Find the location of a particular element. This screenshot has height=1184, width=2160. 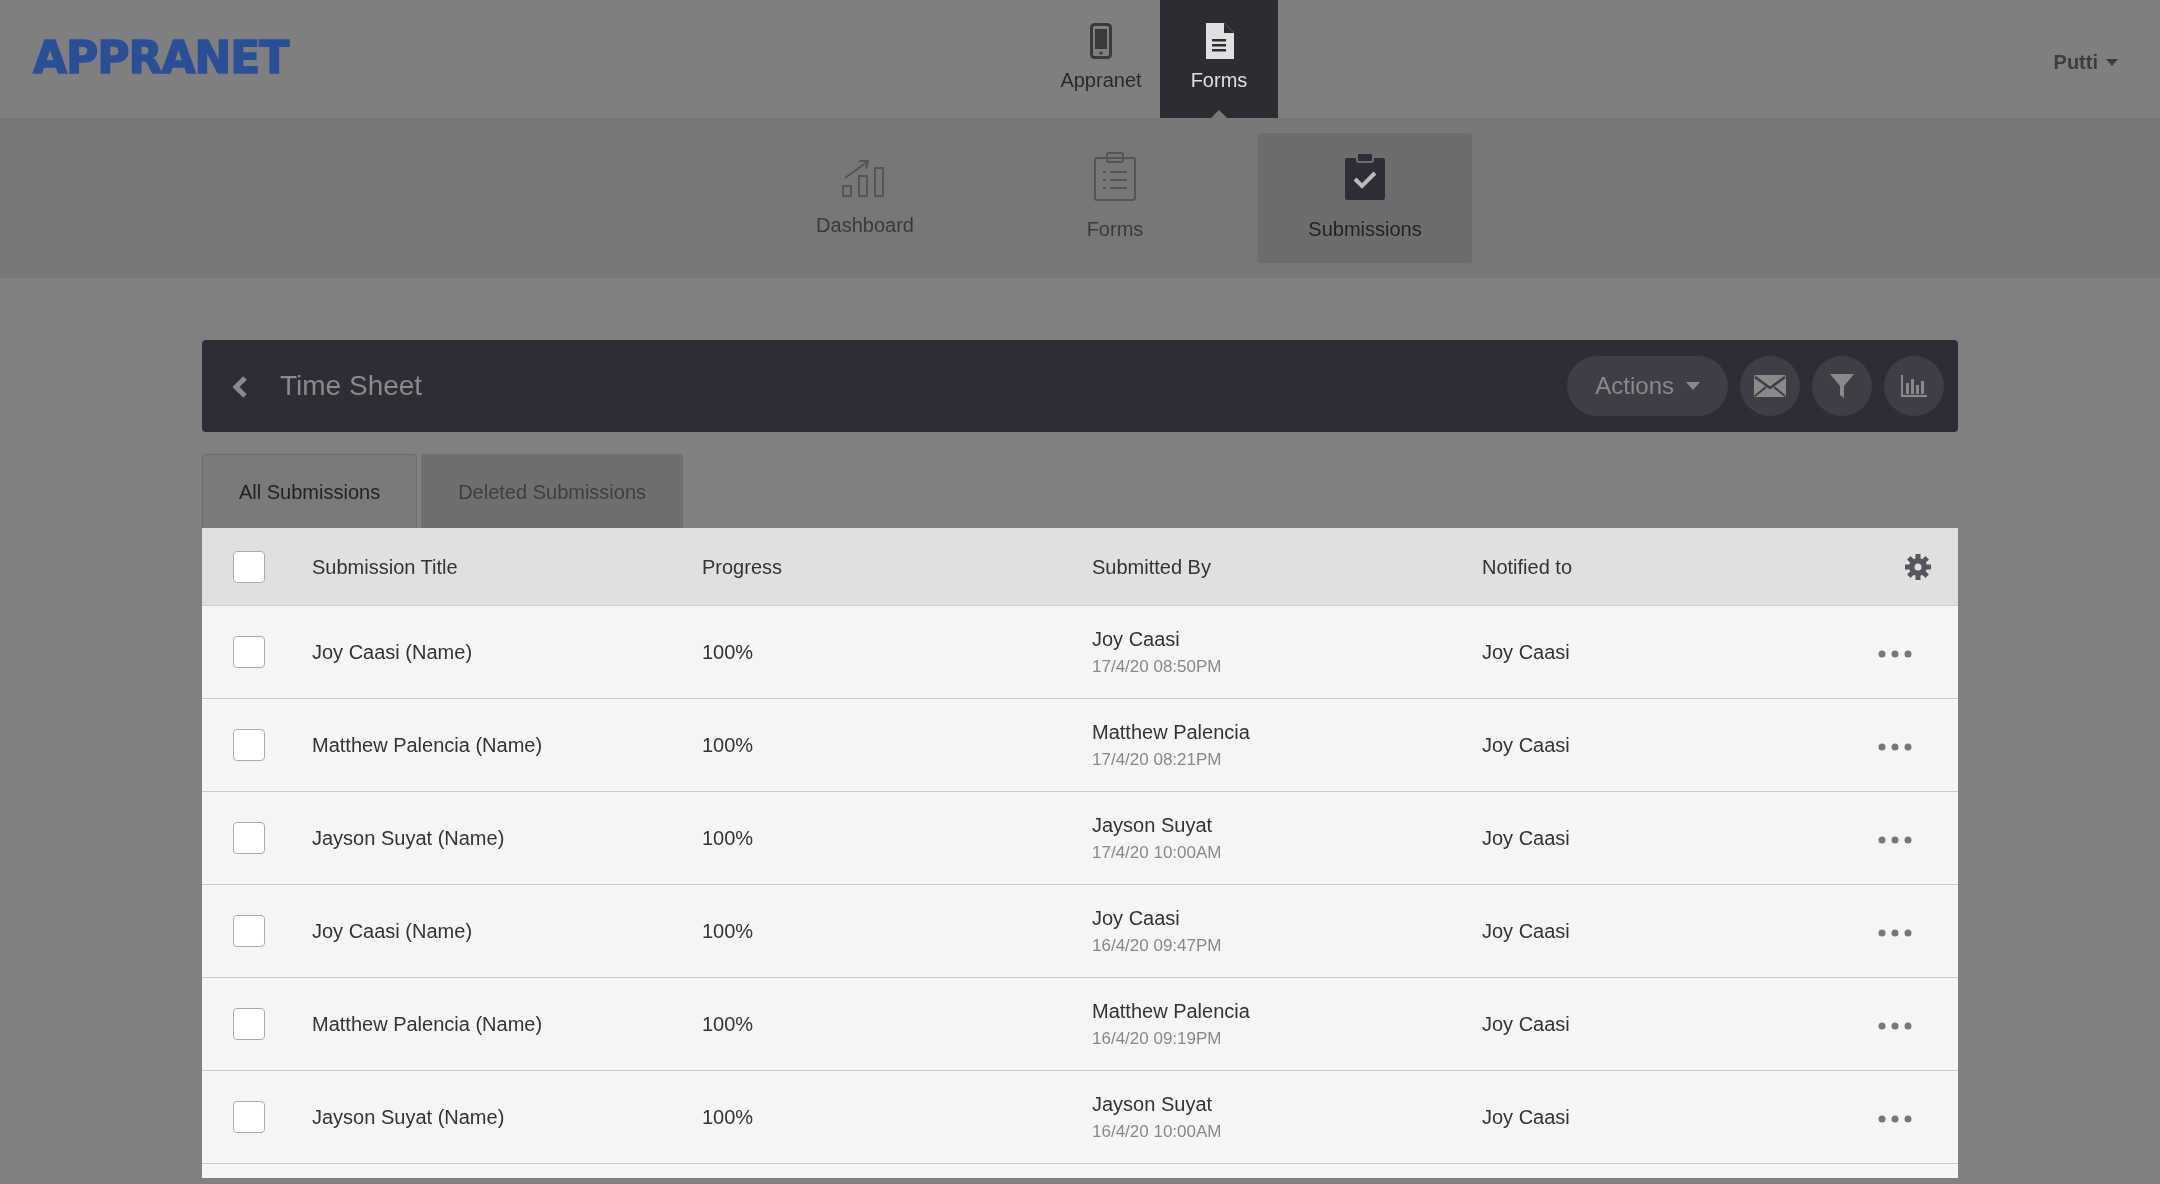

column-header: Notified to is located at coordinates (1527, 566).